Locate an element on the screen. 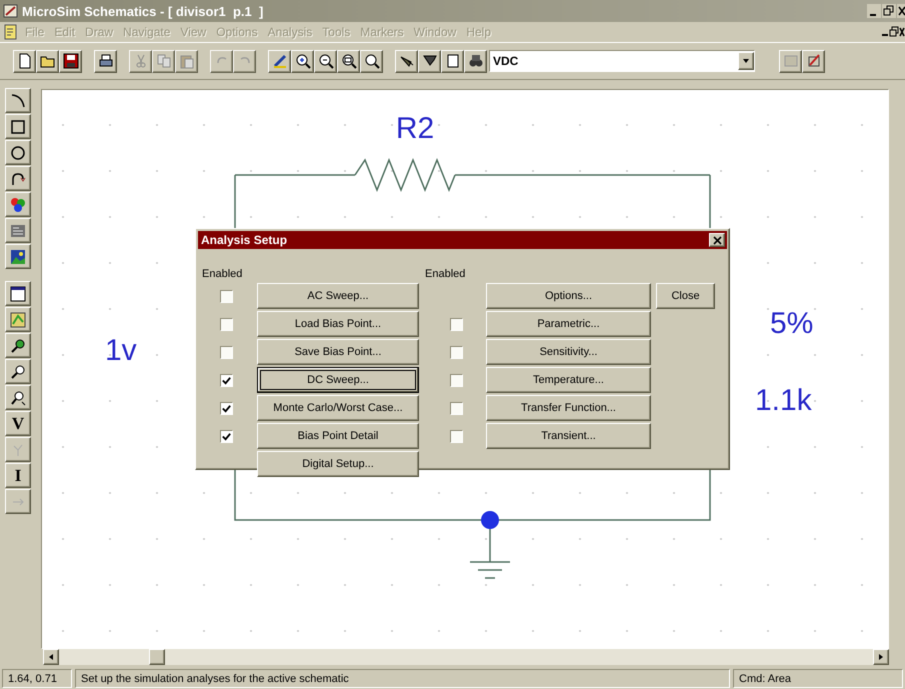 This screenshot has height=689, width=905. minimize-icon is located at coordinates (874, 11).